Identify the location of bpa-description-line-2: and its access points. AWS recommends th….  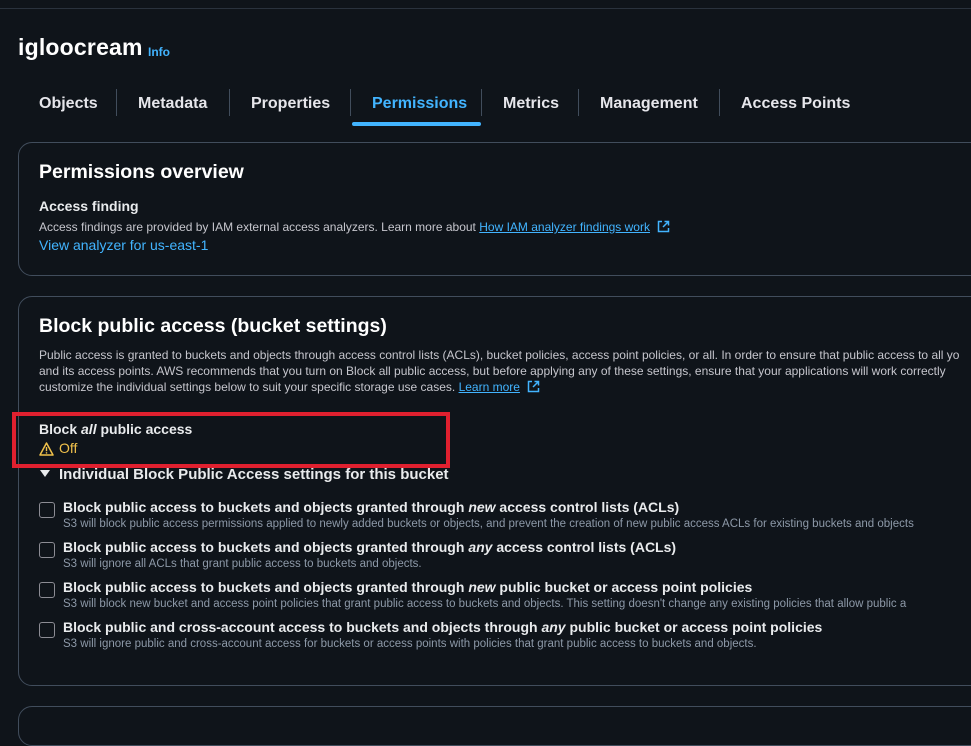
(492, 371).